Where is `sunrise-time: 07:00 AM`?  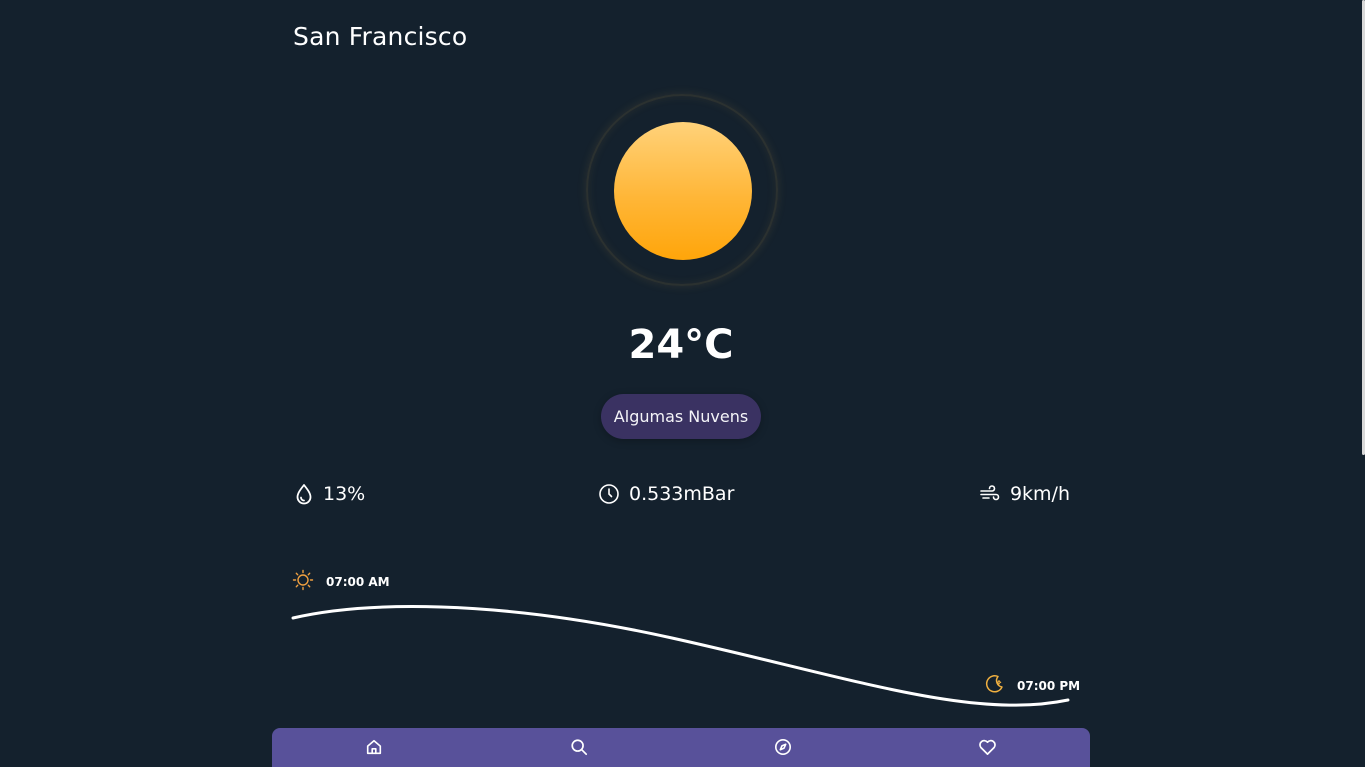
sunrise-time: 07:00 AM is located at coordinates (358, 582).